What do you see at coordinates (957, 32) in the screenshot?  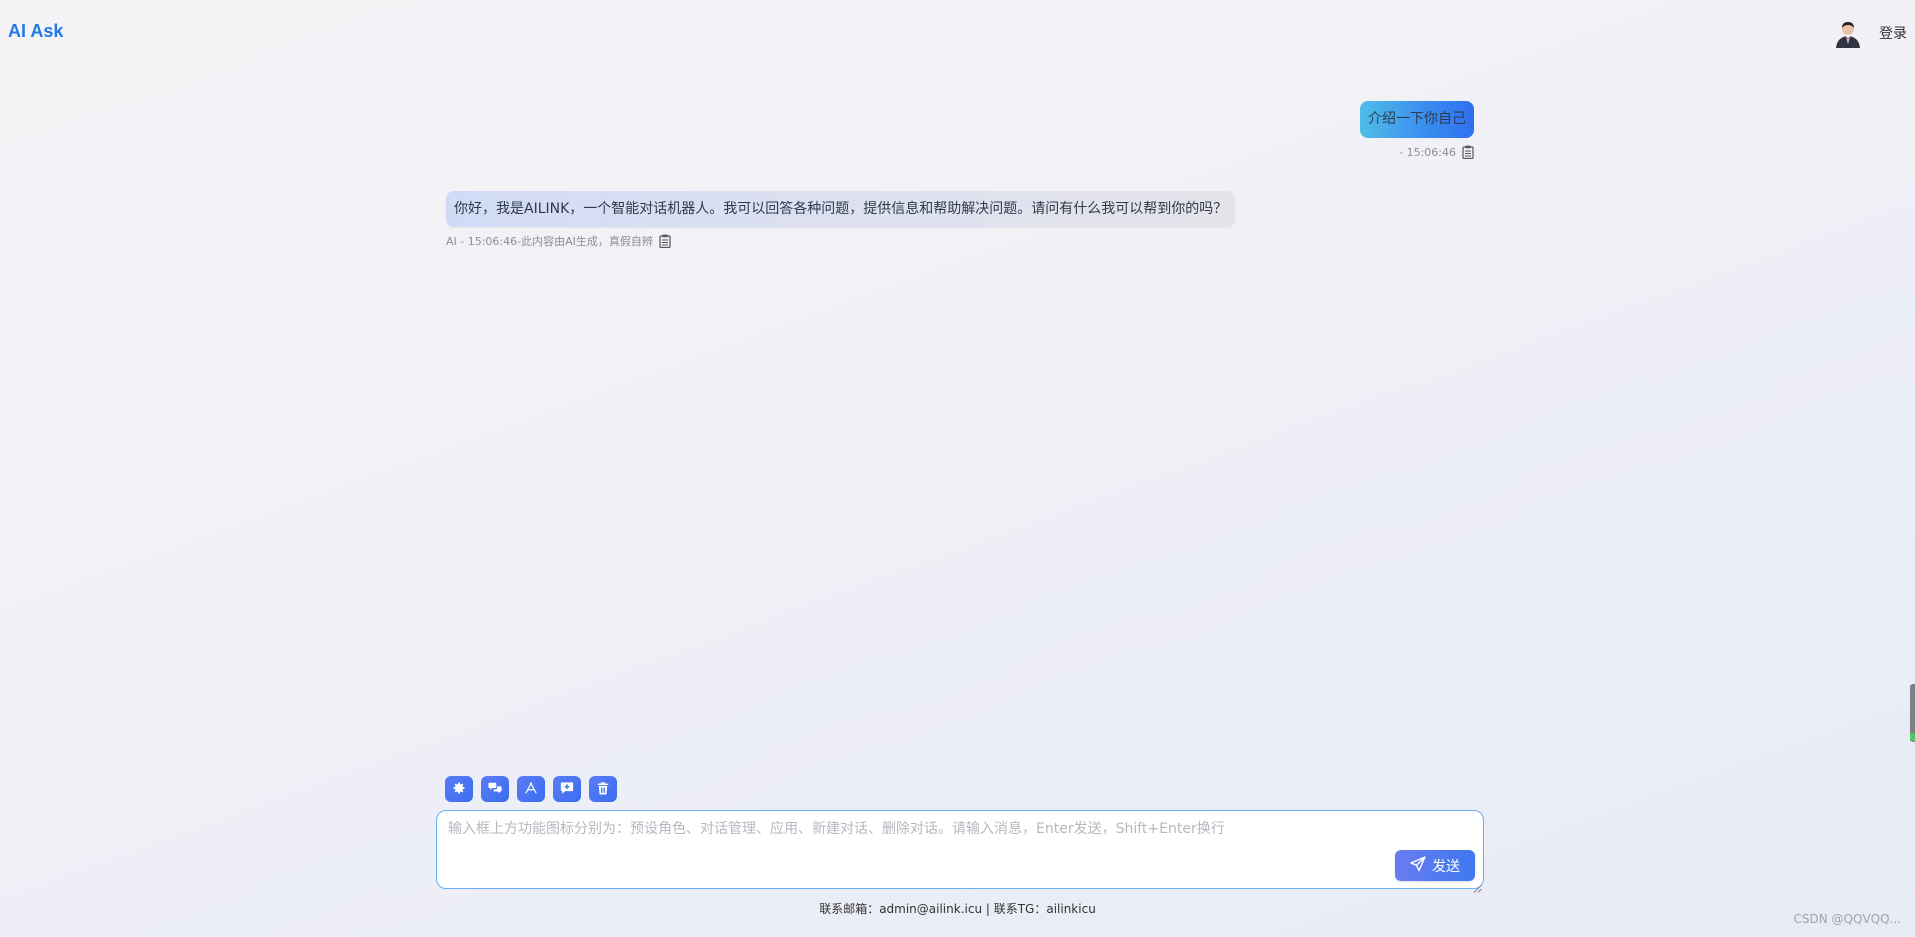 I see `header: AI Ask 登录` at bounding box center [957, 32].